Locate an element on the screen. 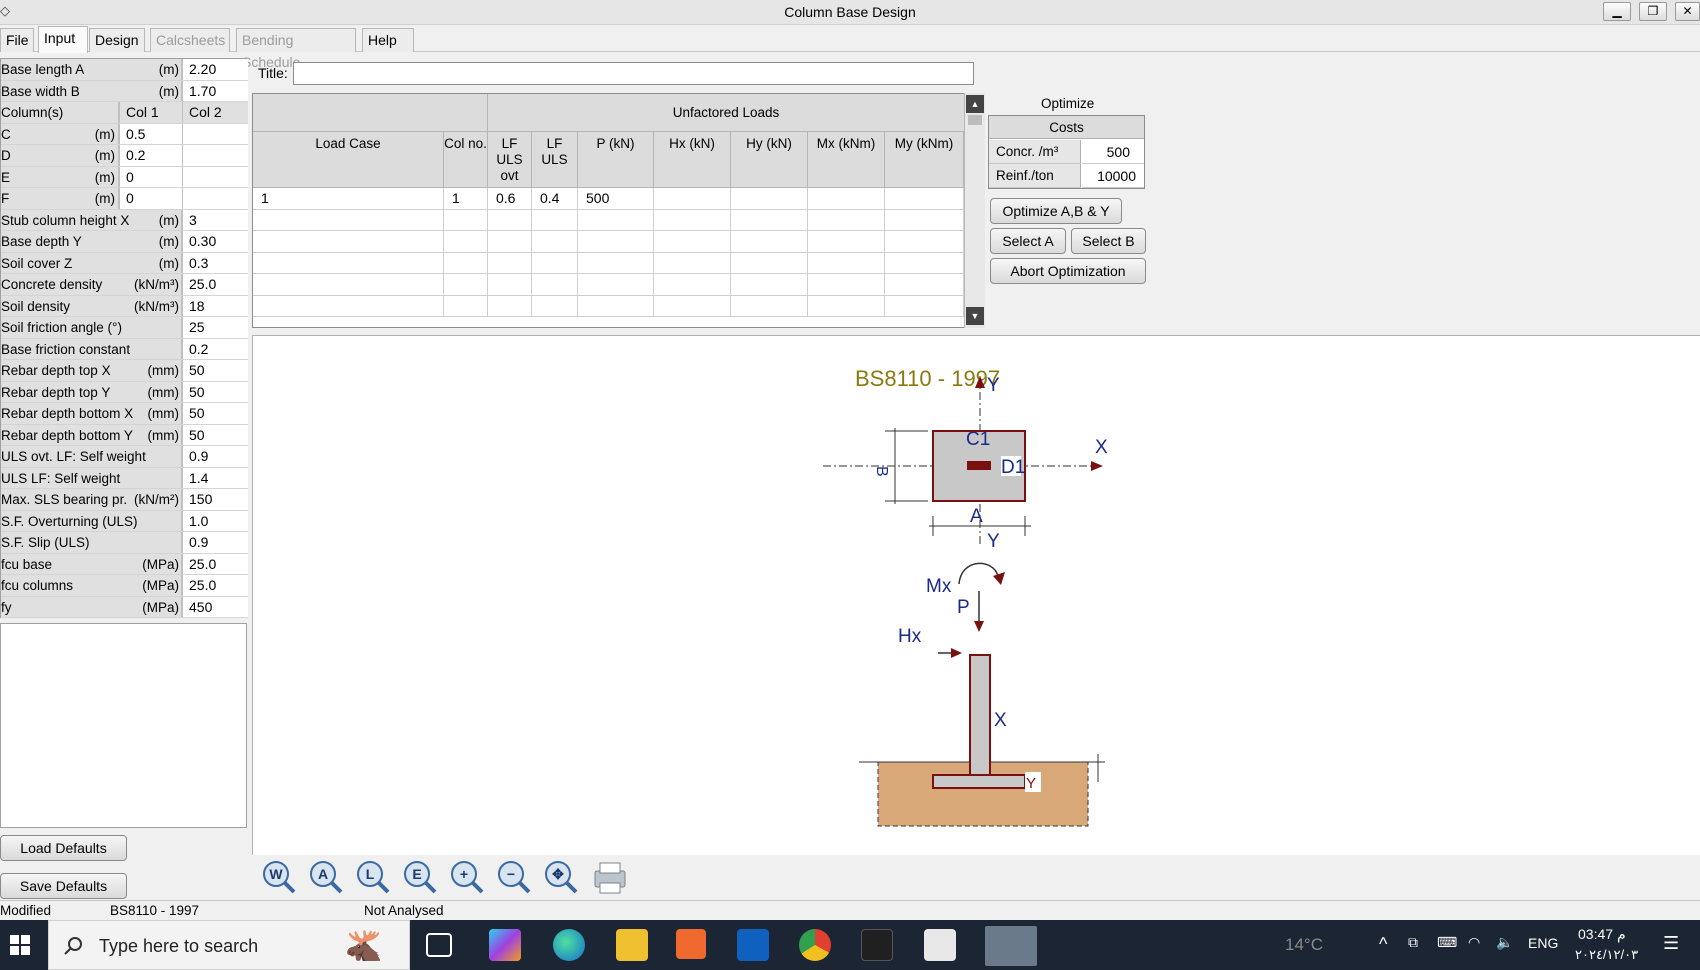 The width and height of the screenshot is (1700, 970). optimize-abY-button: Optimize A,B & Y is located at coordinates (1056, 211).